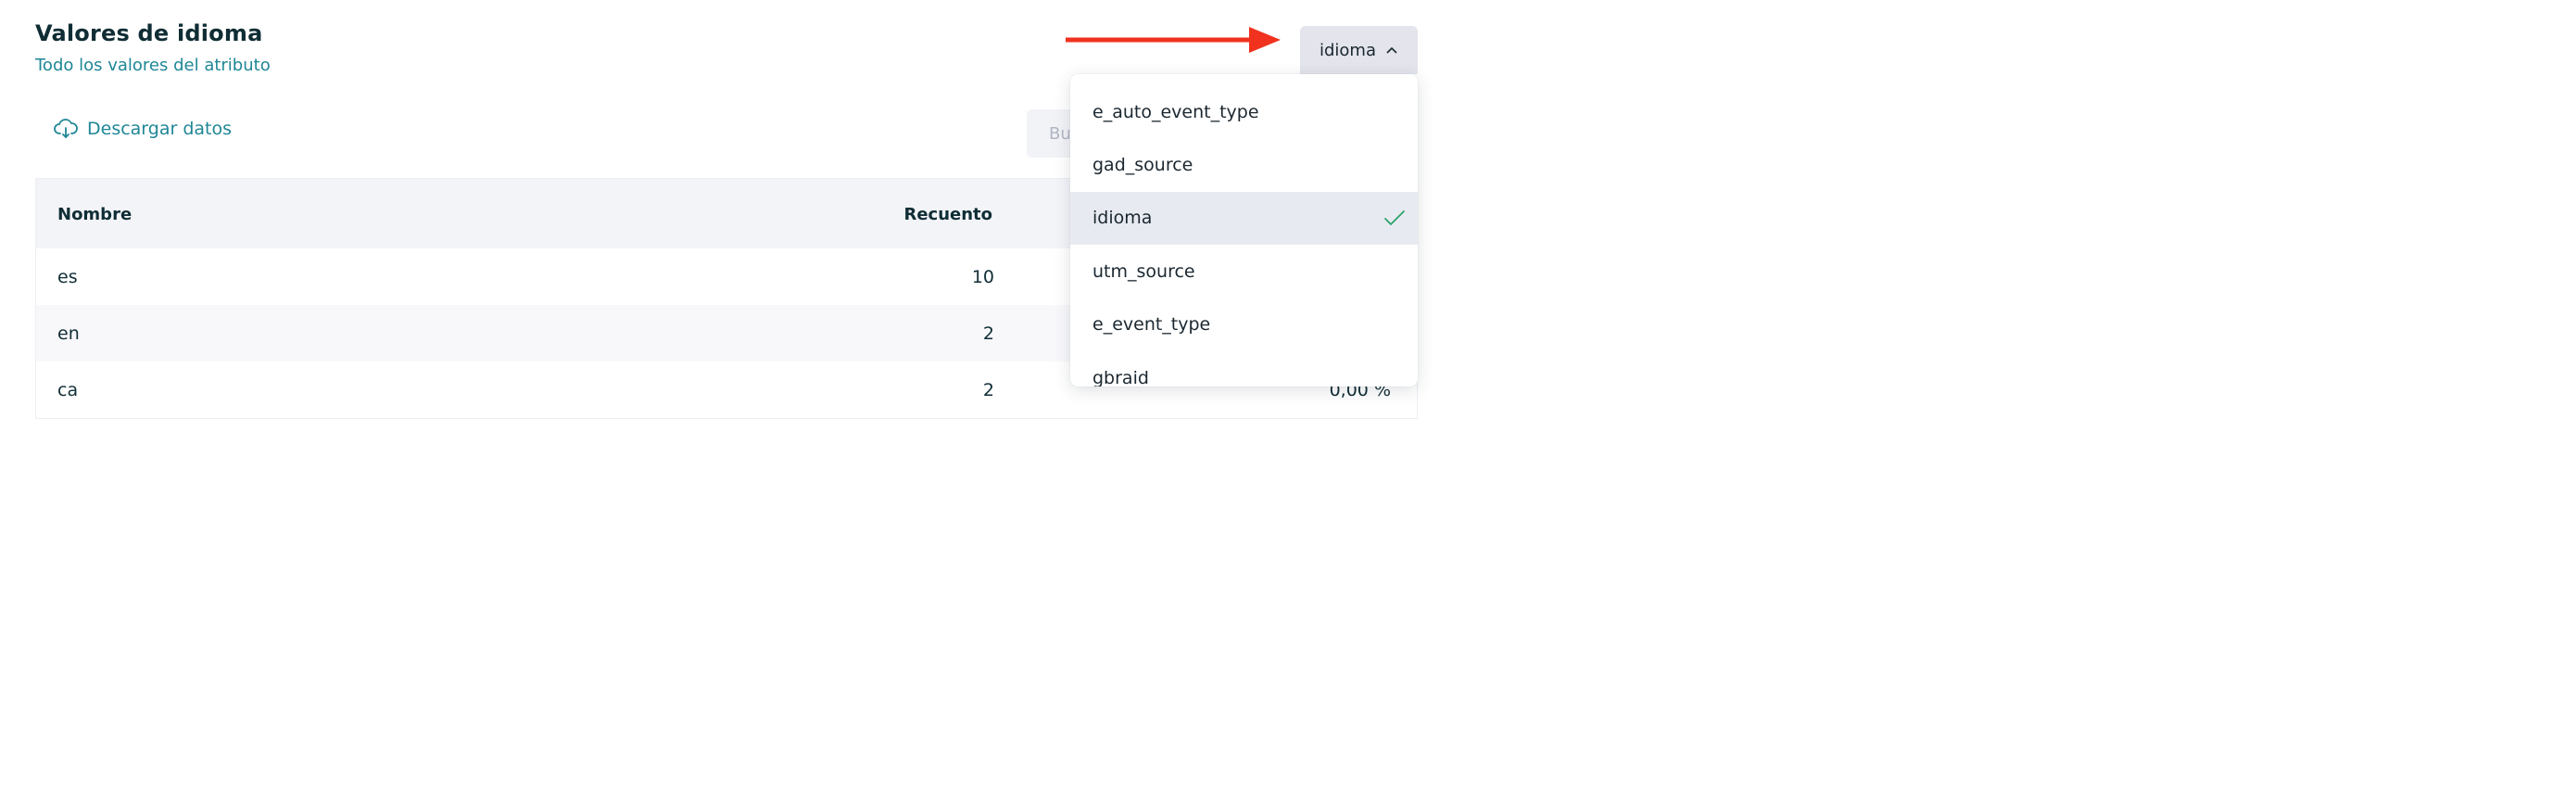  I want to click on dropdown-option-label: gbraid, so click(1120, 377).